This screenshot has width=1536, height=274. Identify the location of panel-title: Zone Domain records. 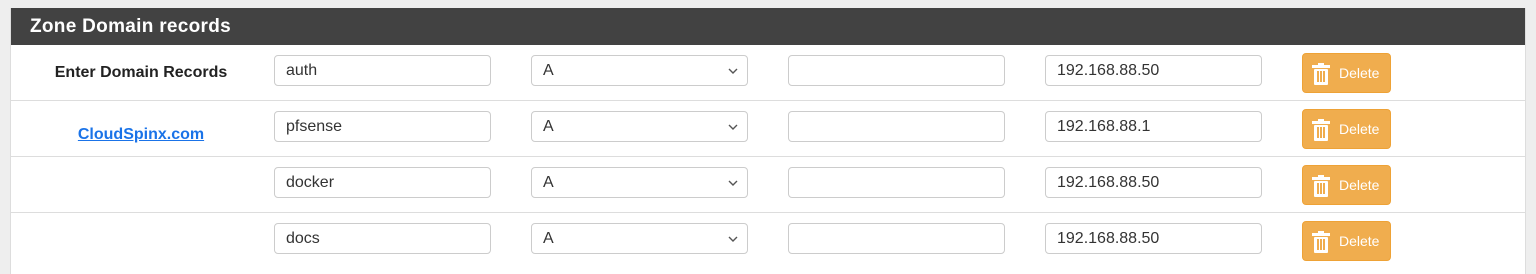
(768, 26).